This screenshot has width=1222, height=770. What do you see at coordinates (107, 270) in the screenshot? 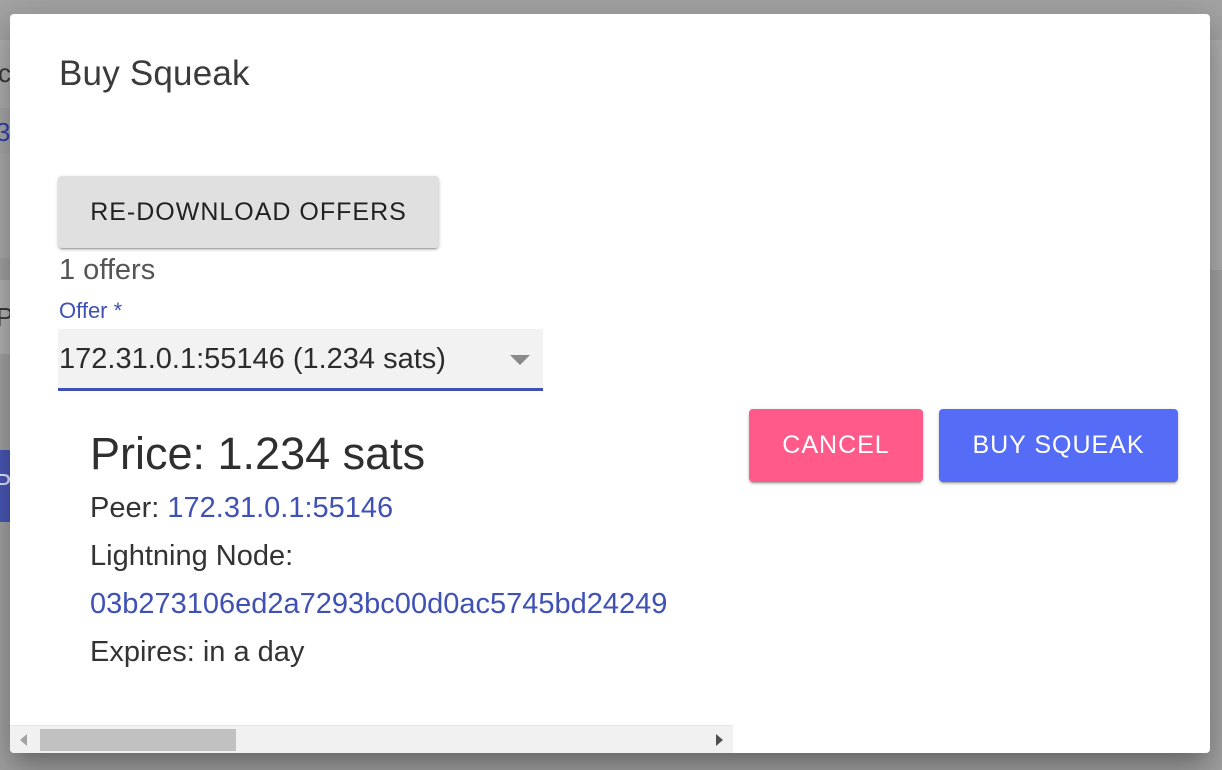
I see `offers-count: 1 offers` at bounding box center [107, 270].